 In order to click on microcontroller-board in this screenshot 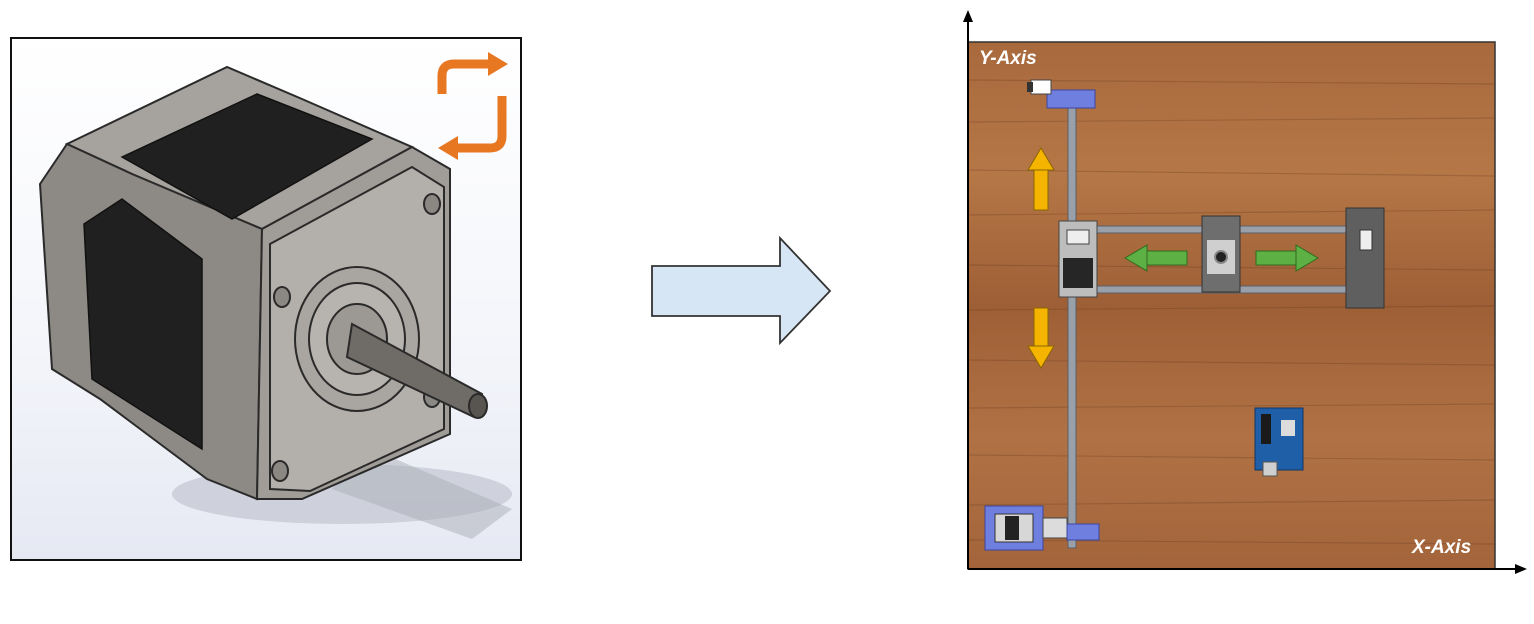, I will do `click(1279, 442)`.